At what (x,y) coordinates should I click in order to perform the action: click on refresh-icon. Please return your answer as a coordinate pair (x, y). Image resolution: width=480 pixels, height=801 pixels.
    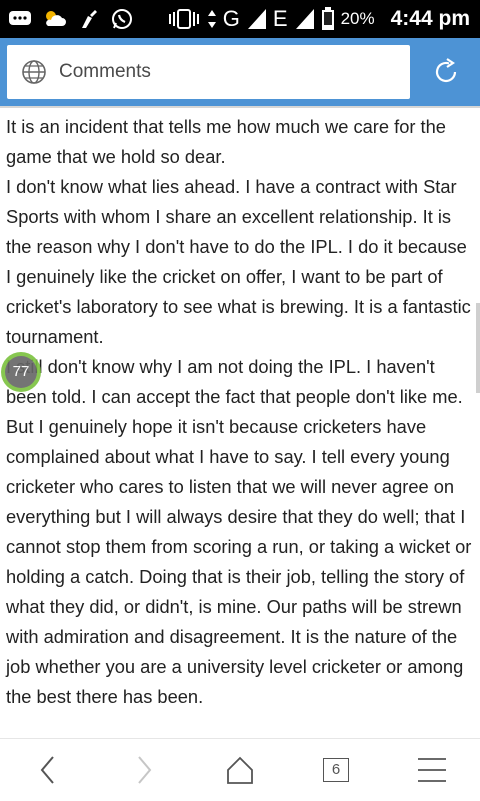
    Looking at the image, I should click on (446, 72).